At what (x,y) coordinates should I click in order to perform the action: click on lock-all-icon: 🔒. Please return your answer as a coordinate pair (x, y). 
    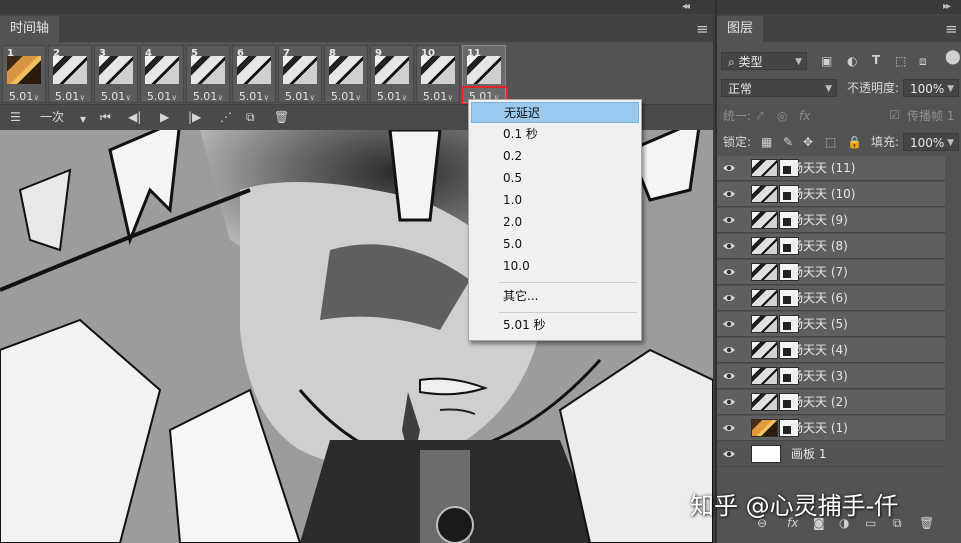
    Looking at the image, I should click on (854, 142).